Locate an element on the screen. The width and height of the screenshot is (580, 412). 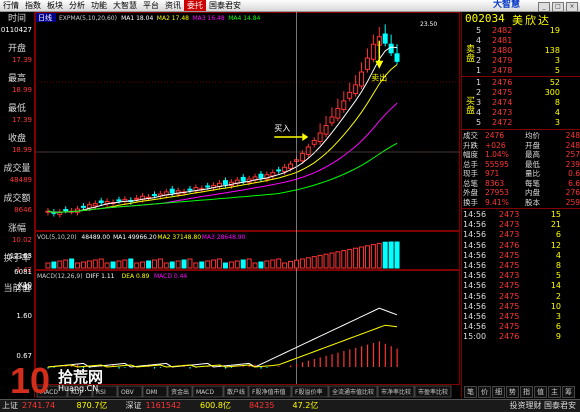
data-label: 收盘 is located at coordinates (16, 139).